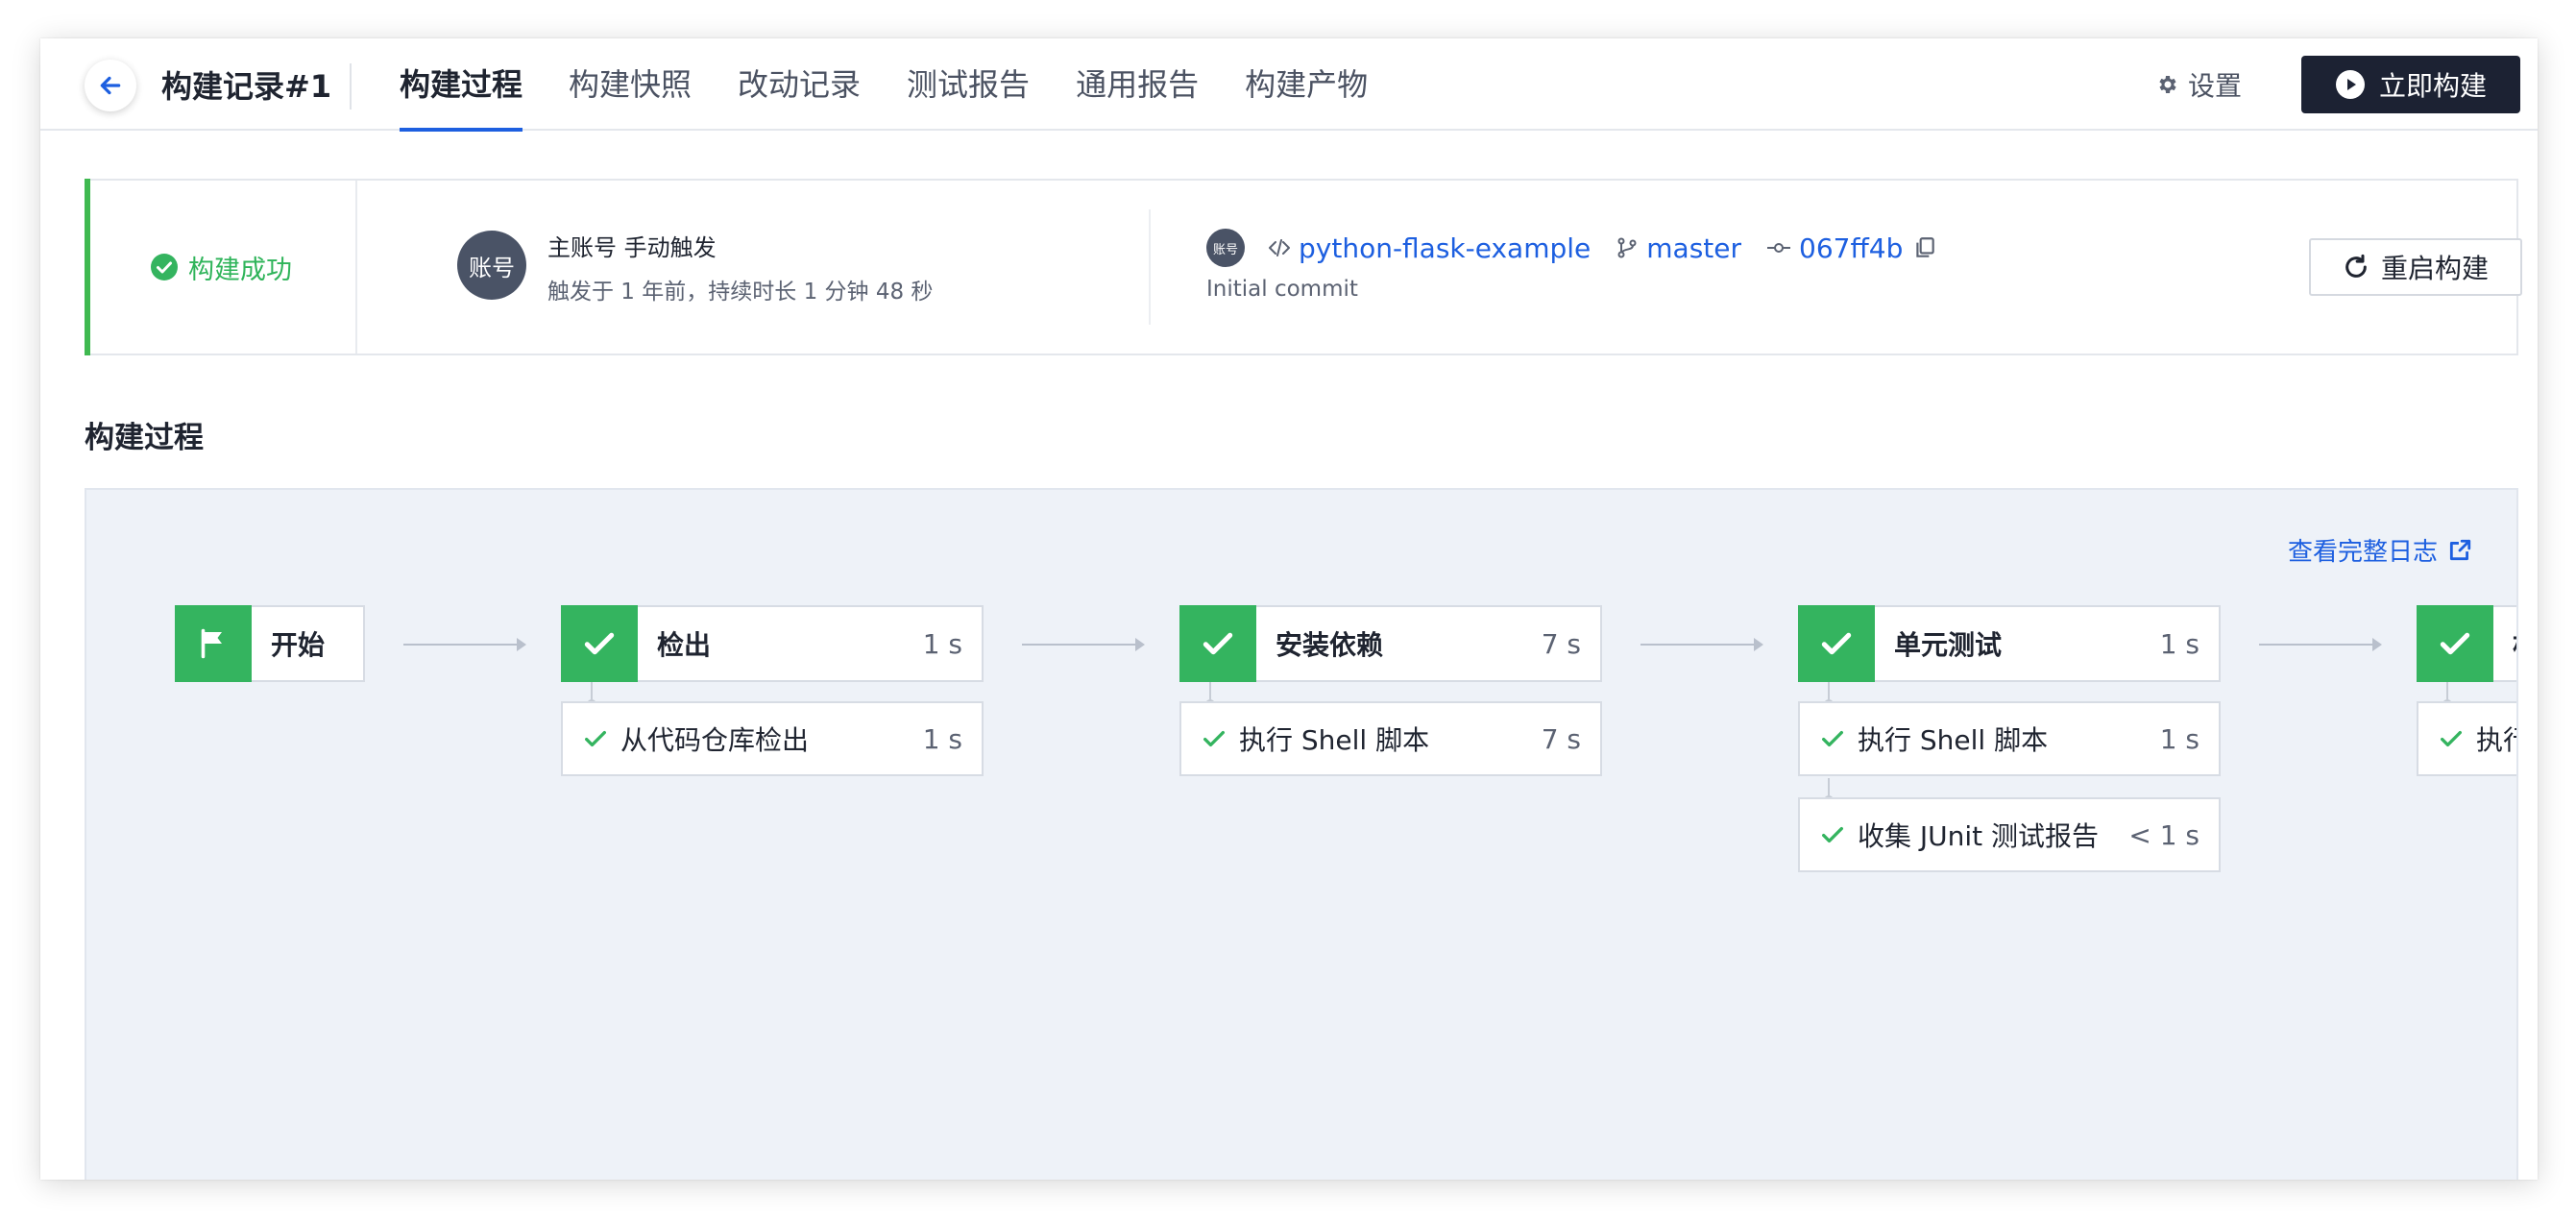  Describe the element at coordinates (685, 645) in the screenshot. I see `stage-name: 检出` at that location.